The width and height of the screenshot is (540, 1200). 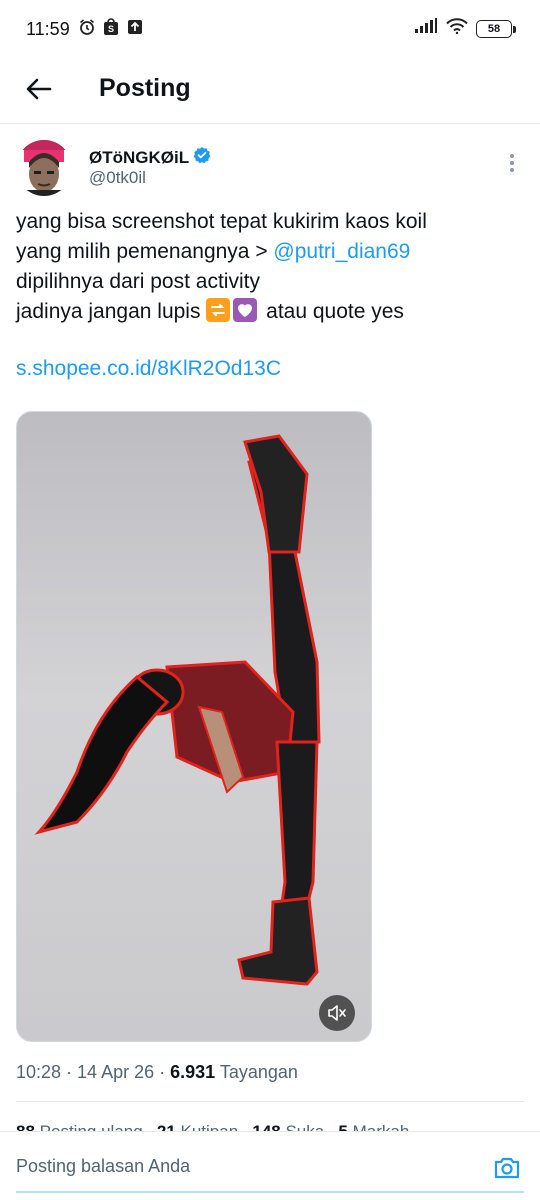 I want to click on volume-mute-icon, so click(x=337, y=1013).